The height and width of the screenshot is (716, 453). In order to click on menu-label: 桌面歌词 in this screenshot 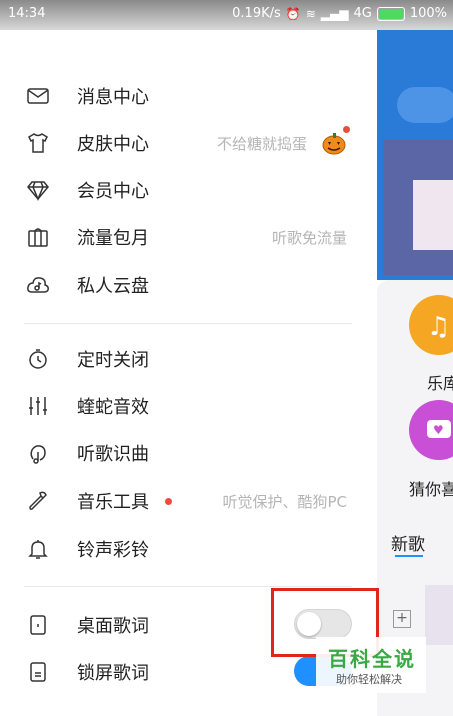, I will do `click(113, 626)`.